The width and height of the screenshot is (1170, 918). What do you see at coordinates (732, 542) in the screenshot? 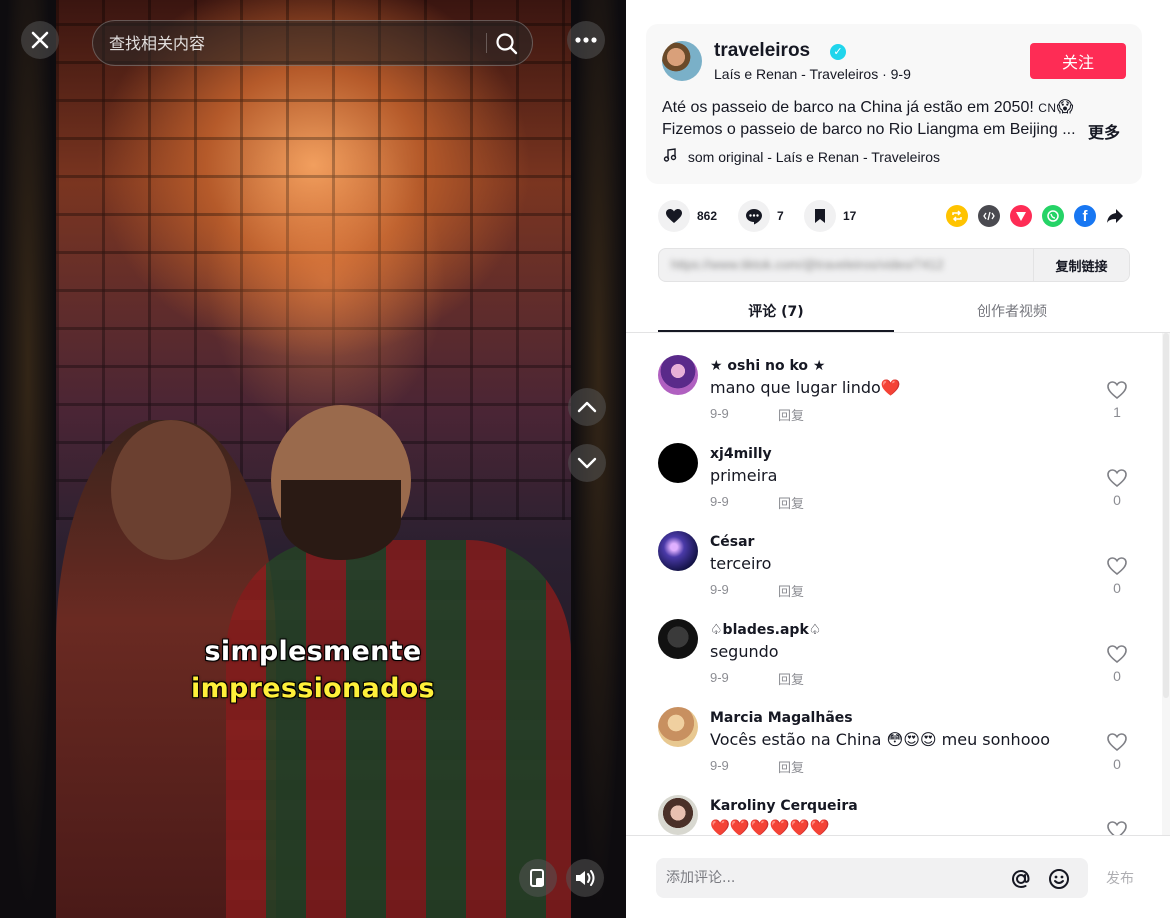
I see `commenter-name: César` at bounding box center [732, 542].